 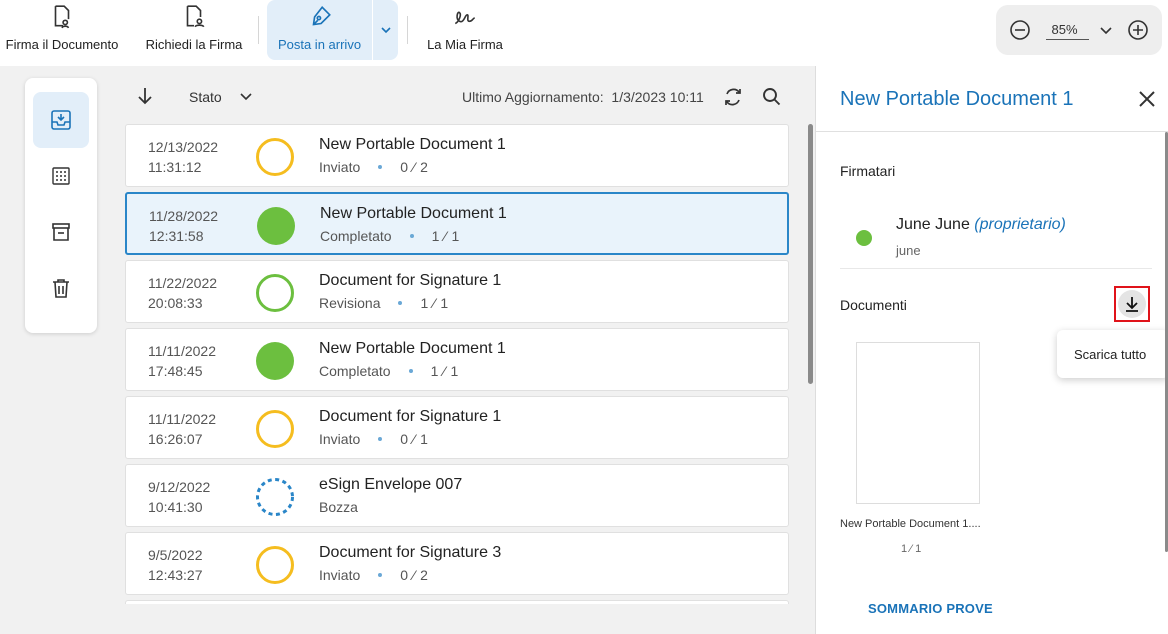 What do you see at coordinates (1108, 30) in the screenshot?
I see `zoom-dropdown` at bounding box center [1108, 30].